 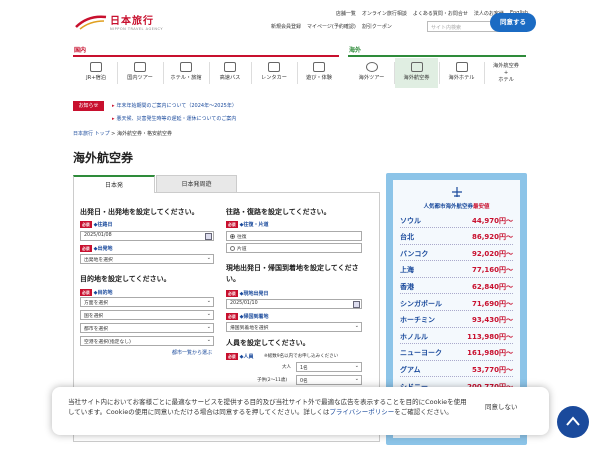 What do you see at coordinates (456, 337) in the screenshot?
I see `price-row: ホノルル 113,980円～` at bounding box center [456, 337].